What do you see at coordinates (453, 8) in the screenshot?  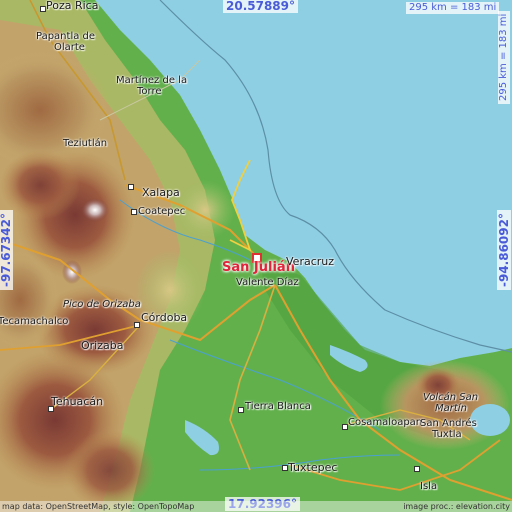 I see `scale-top-label: 295 km = 183 mi` at bounding box center [453, 8].